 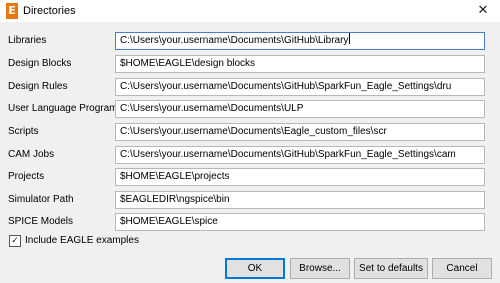 I want to click on design-rules-label: Design Rules, so click(x=38, y=86).